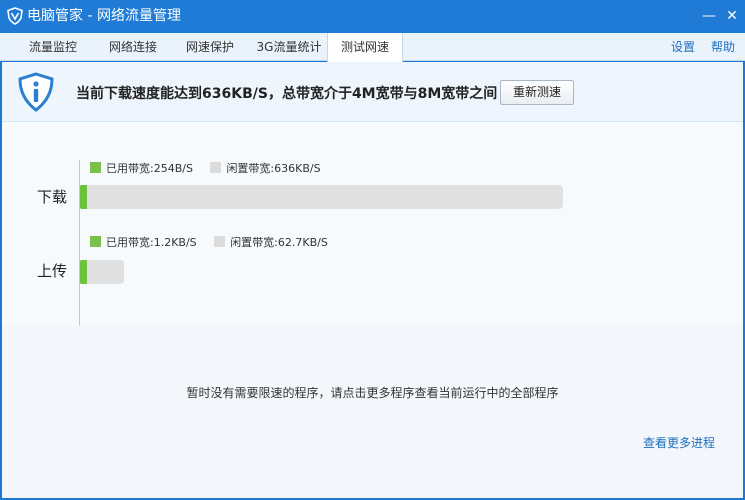  I want to click on tab-traffic-monitor: 流量监控, so click(53, 47).